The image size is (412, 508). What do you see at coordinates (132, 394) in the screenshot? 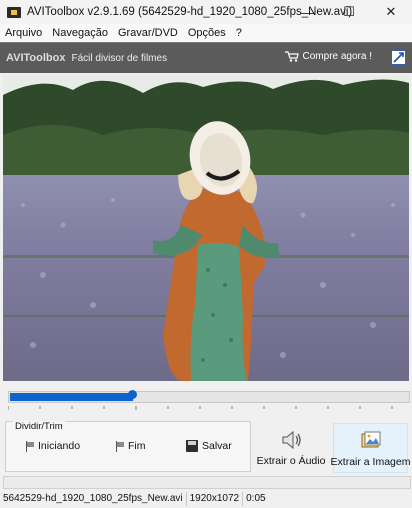
I see `seek-thumb` at bounding box center [132, 394].